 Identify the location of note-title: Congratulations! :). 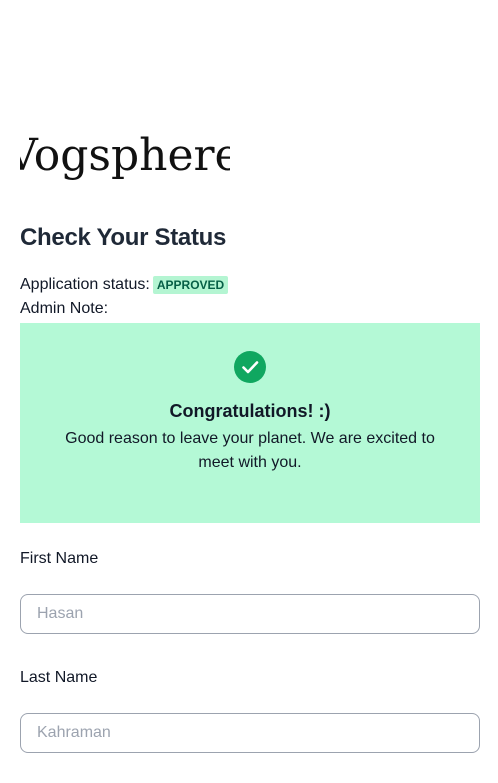
(250, 411).